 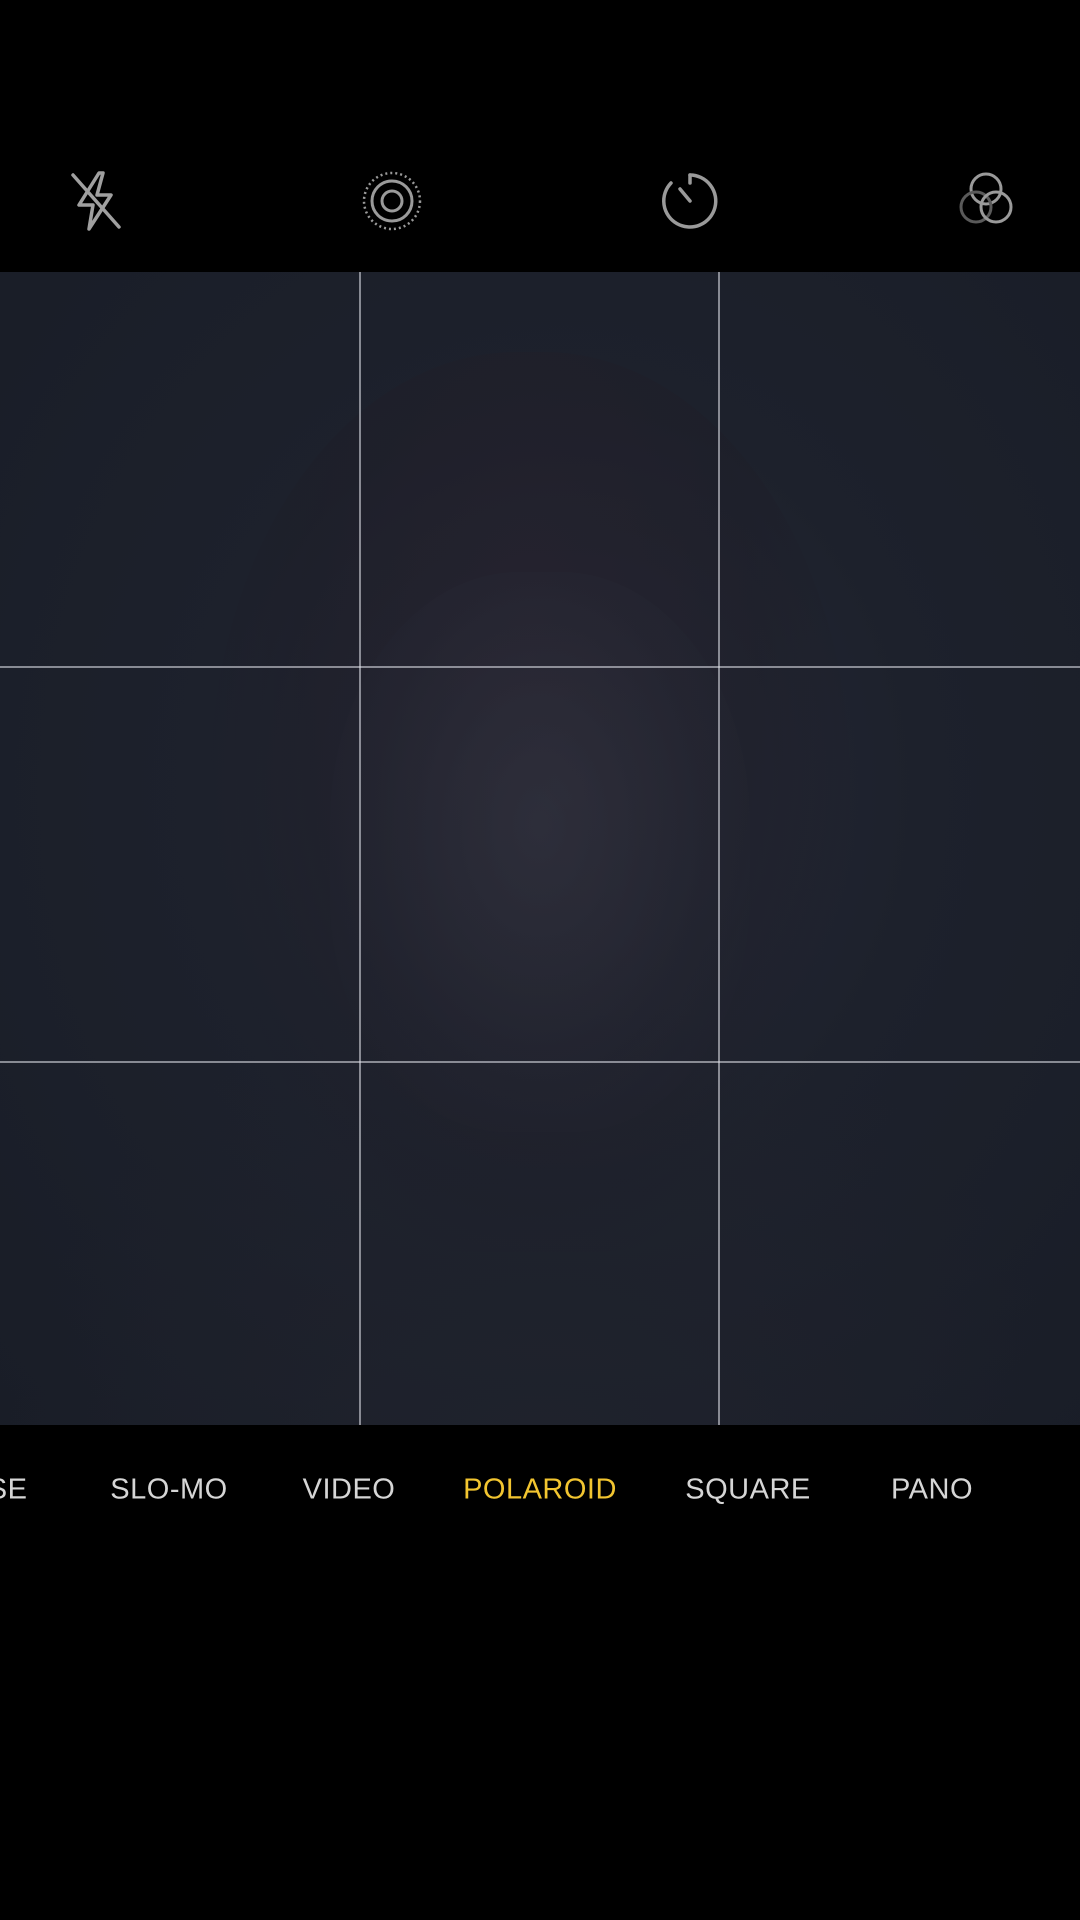 What do you see at coordinates (540, 136) in the screenshot?
I see `camera-toolbar` at bounding box center [540, 136].